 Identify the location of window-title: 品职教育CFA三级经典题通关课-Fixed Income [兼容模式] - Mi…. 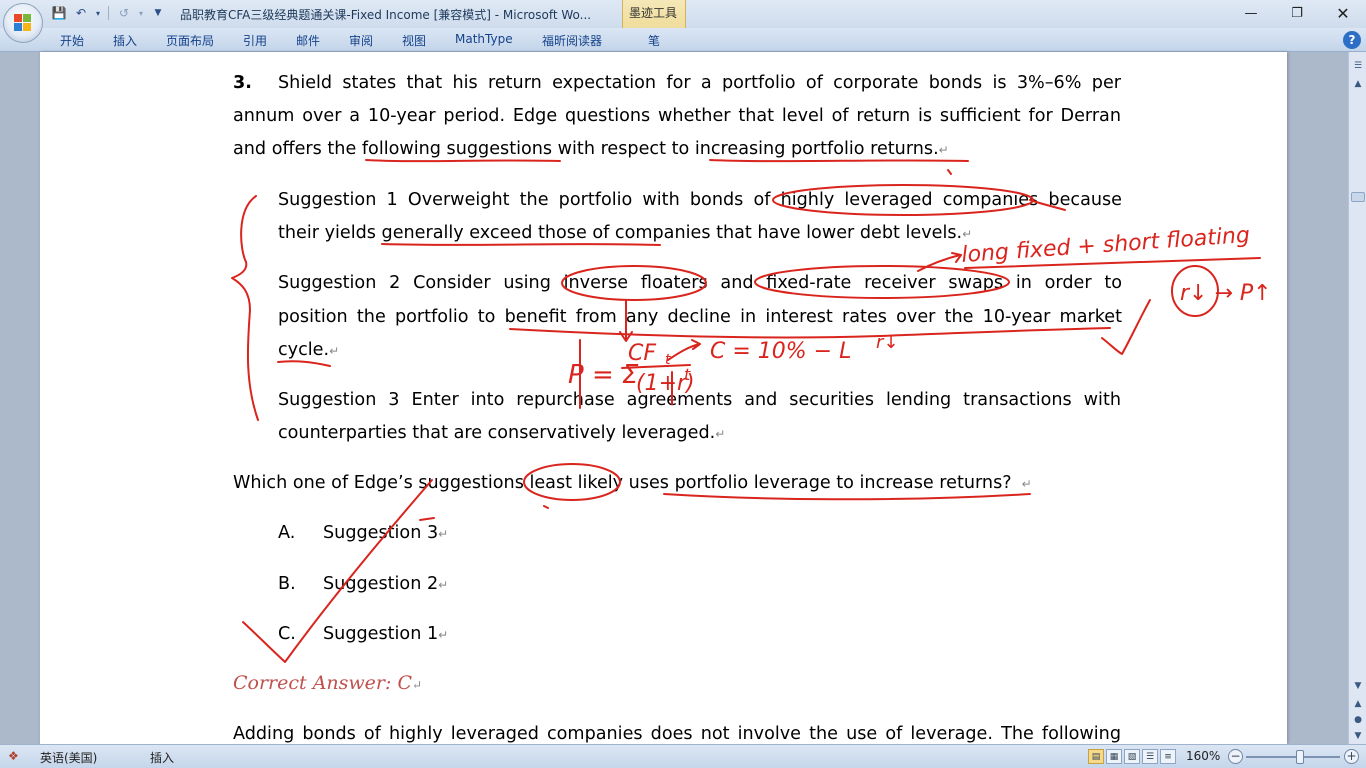
(386, 15).